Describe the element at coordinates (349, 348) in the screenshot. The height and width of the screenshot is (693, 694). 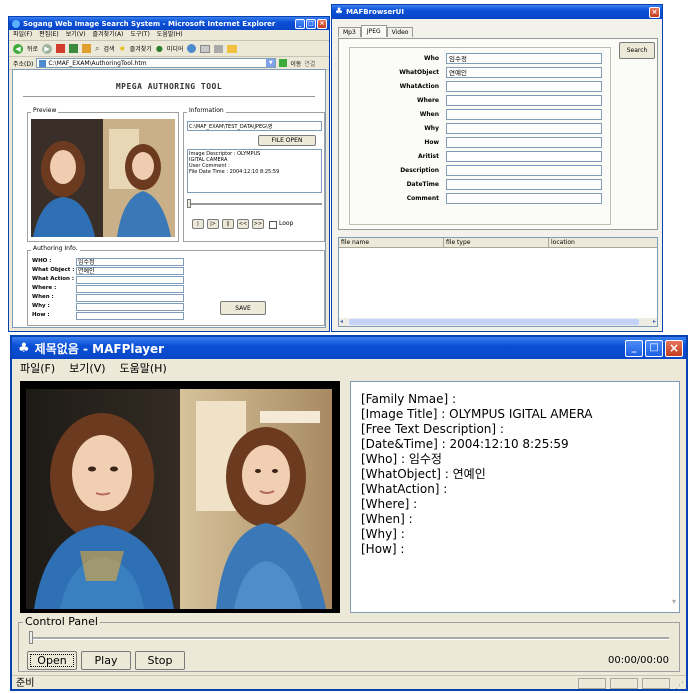
I see `player-titlebar: ♣ 제목없음 - MAFPlayer _ □ ×` at that location.